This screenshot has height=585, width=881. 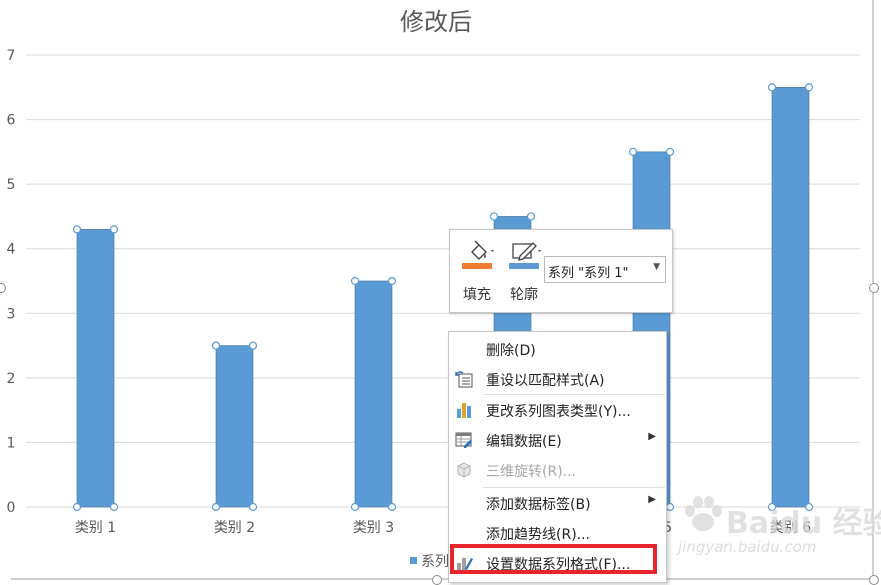 What do you see at coordinates (524, 266) in the screenshot?
I see `outline-color-swatch` at bounding box center [524, 266].